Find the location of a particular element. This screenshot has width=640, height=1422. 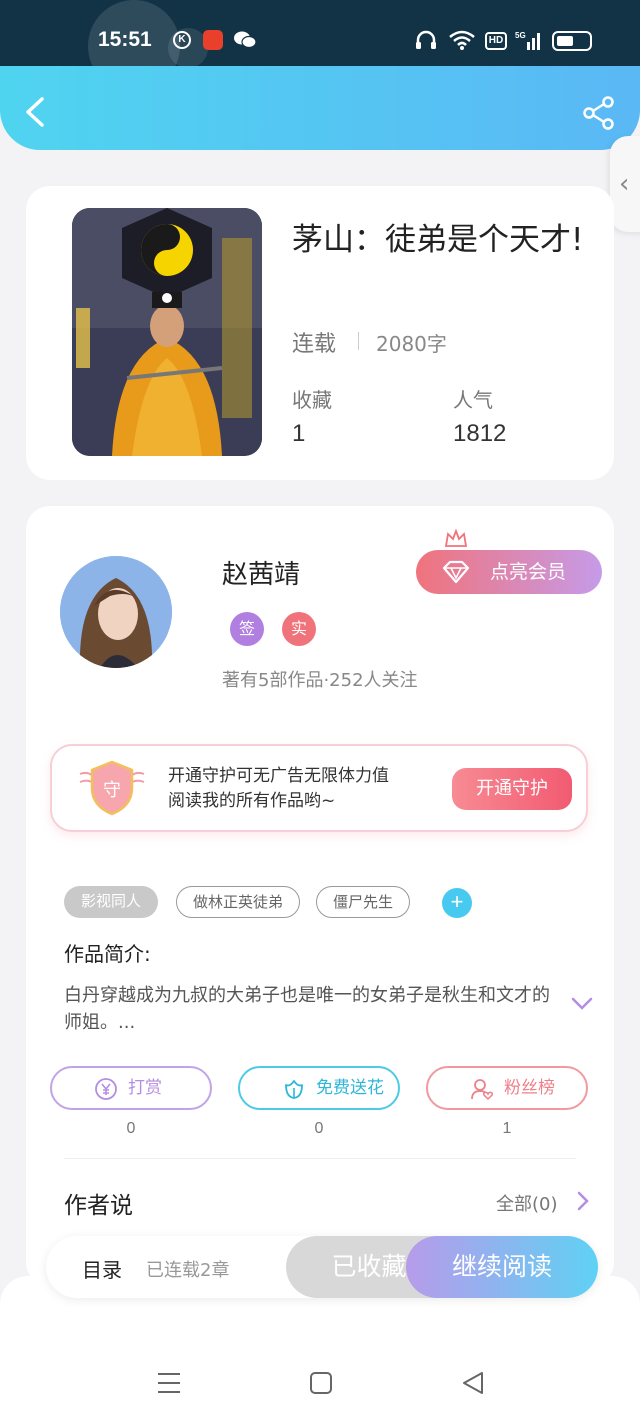

flower-icon is located at coordinates (294, 1089).